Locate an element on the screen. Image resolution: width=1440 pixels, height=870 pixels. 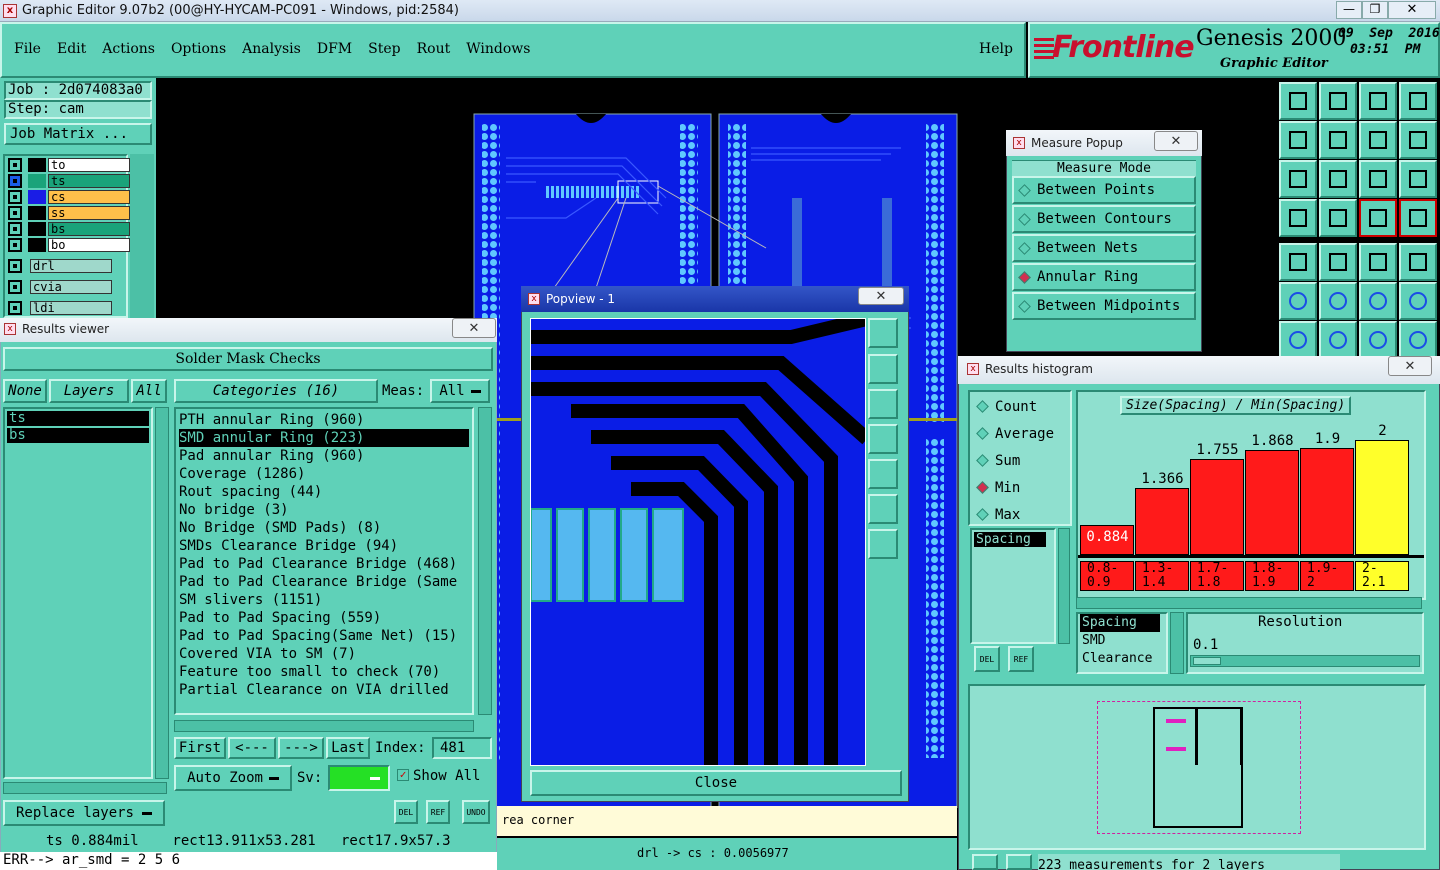
layer-row-to: to is located at coordinates (69, 164).